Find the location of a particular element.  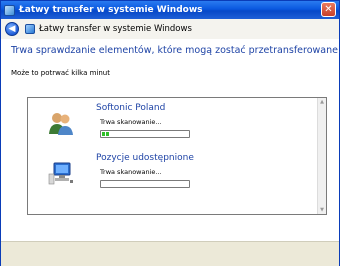

item-title: Softonic Poland is located at coordinates (131, 108).